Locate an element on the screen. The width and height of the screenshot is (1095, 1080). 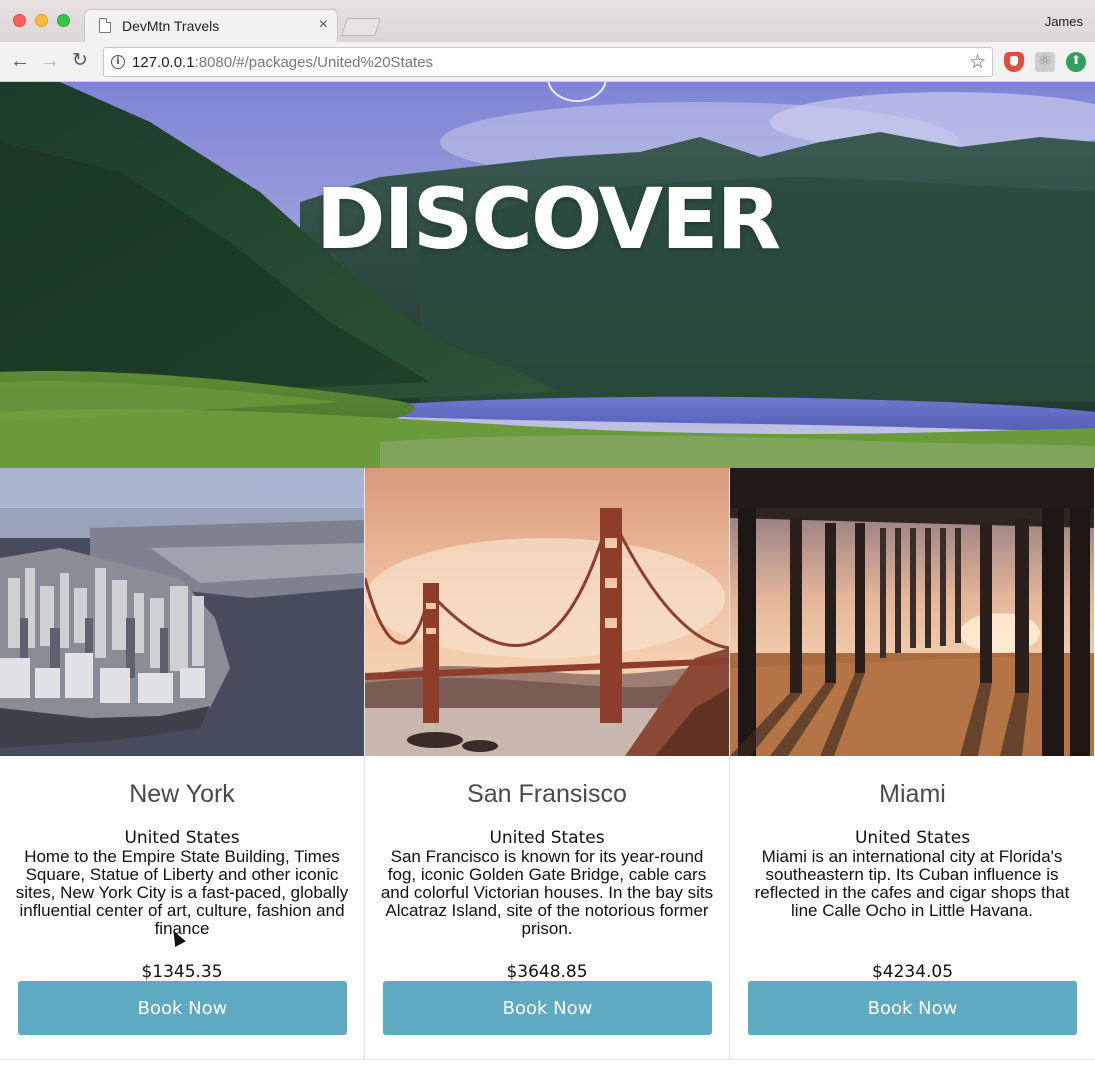
bookmark-star-icon: ☆ is located at coordinates (977, 62).